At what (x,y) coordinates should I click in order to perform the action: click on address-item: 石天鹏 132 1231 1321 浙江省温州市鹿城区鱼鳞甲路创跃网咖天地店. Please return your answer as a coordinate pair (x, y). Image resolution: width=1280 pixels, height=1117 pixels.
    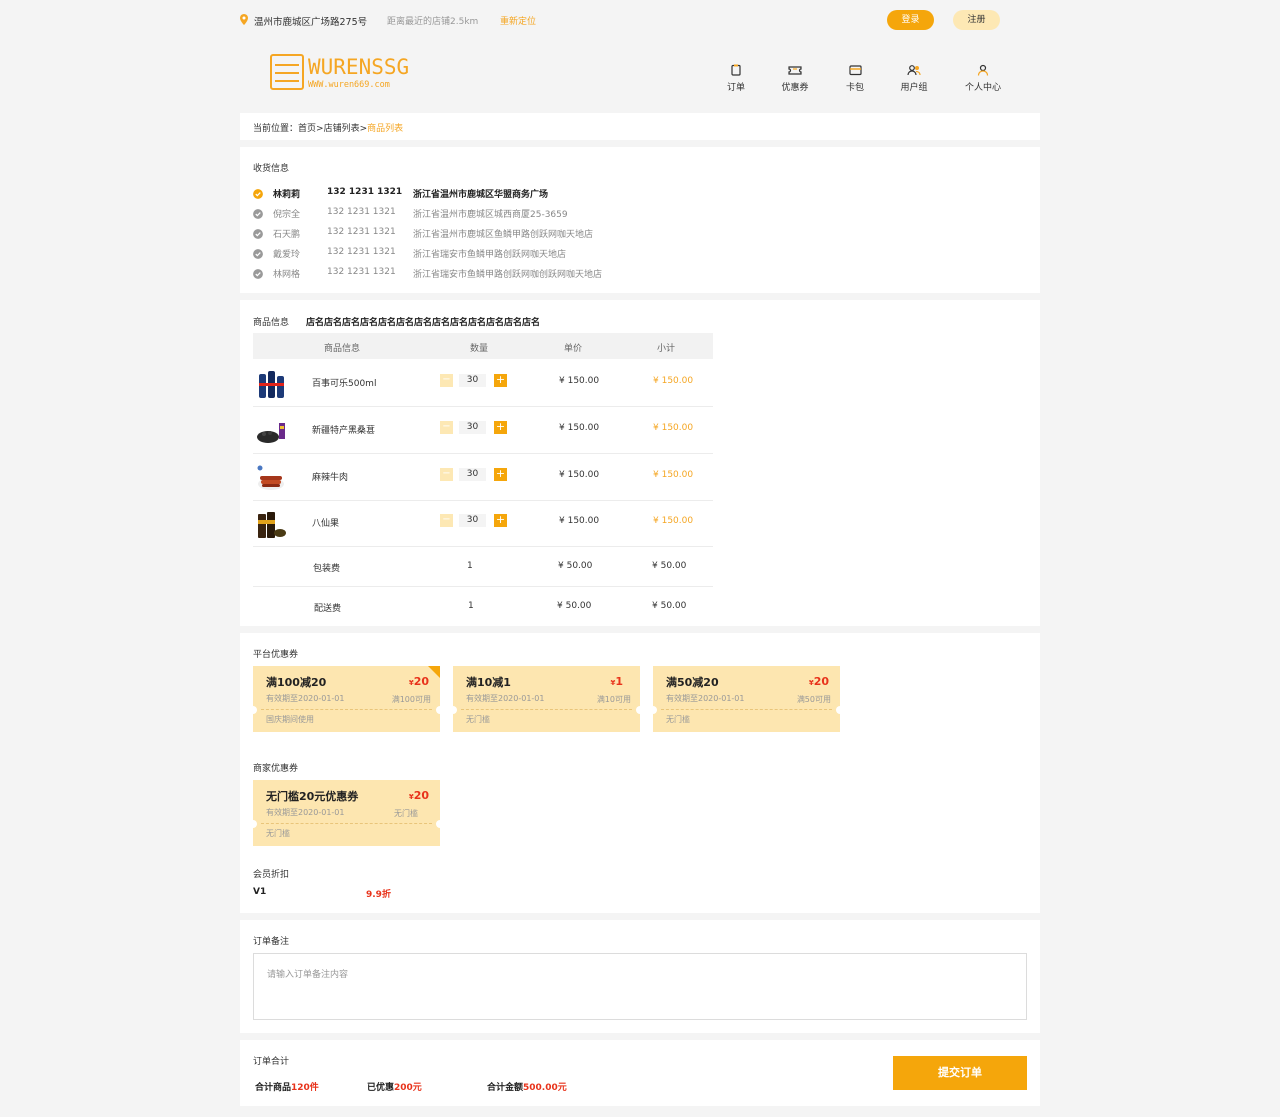
    Looking at the image, I should click on (603, 234).